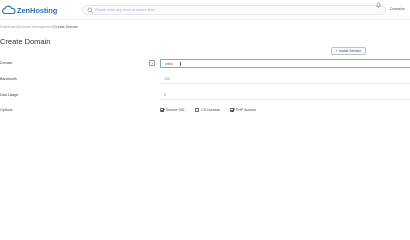 The width and height of the screenshot is (410, 240). I want to click on logo: ZenHosting, so click(29, 10).